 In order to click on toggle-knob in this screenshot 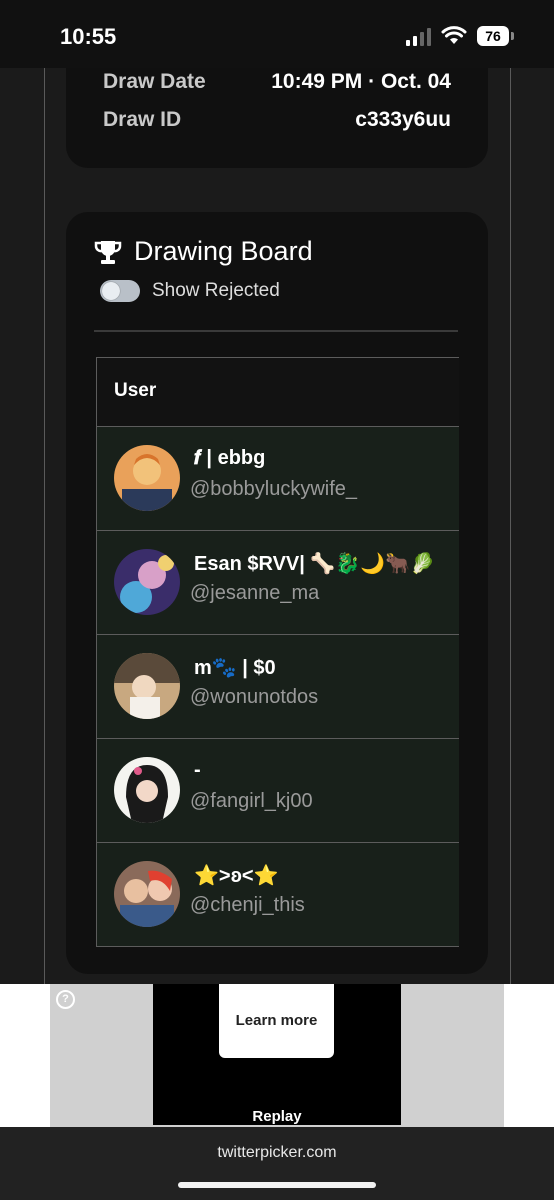, I will do `click(111, 291)`.